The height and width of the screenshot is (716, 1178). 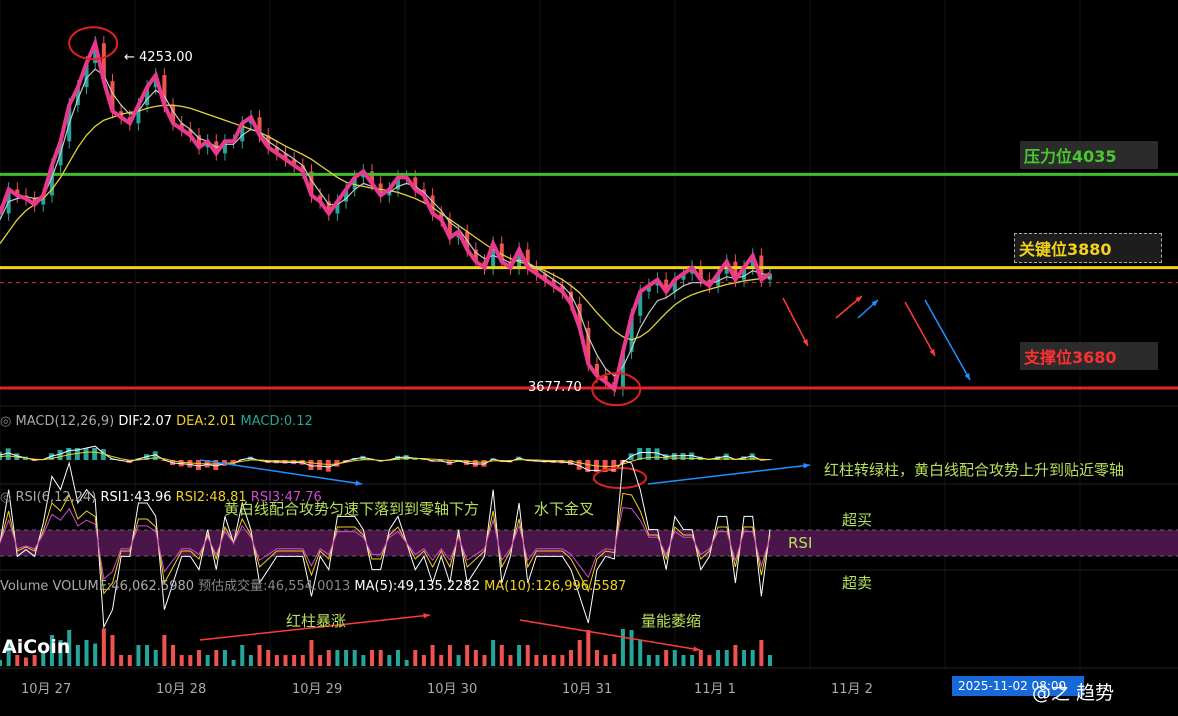 I want to click on volume-value: Volume VOLUME:46,062.5980, so click(x=97, y=586).